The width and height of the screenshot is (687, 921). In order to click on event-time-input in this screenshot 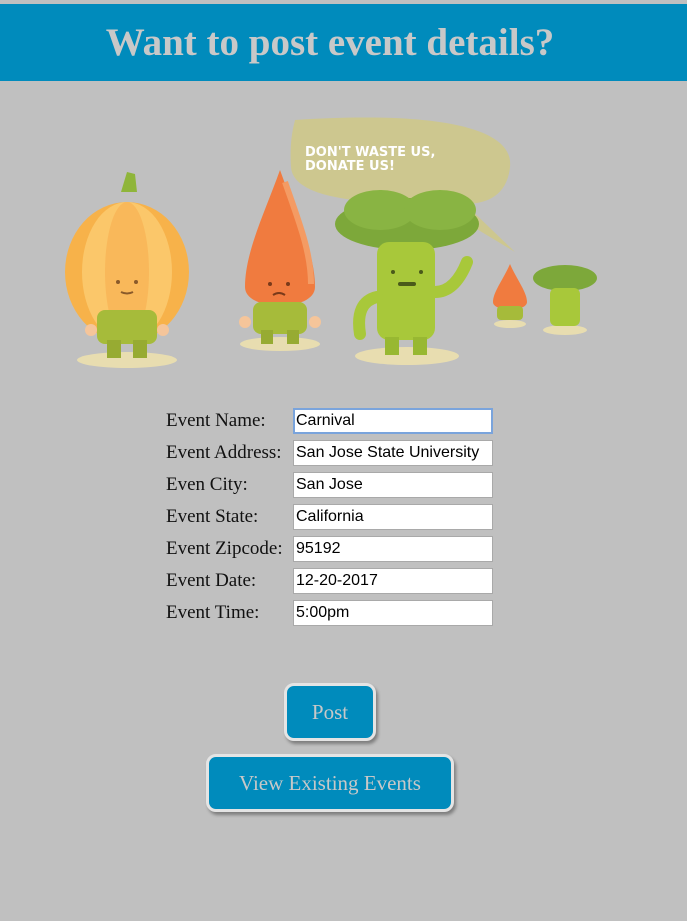, I will do `click(393, 613)`.